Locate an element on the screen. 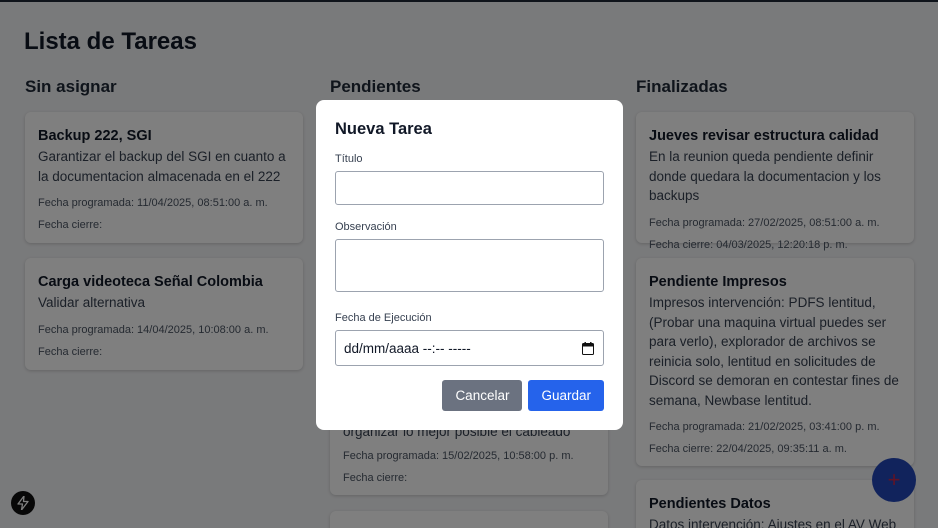 The width and height of the screenshot is (938, 528). observation-textarea is located at coordinates (469, 265).